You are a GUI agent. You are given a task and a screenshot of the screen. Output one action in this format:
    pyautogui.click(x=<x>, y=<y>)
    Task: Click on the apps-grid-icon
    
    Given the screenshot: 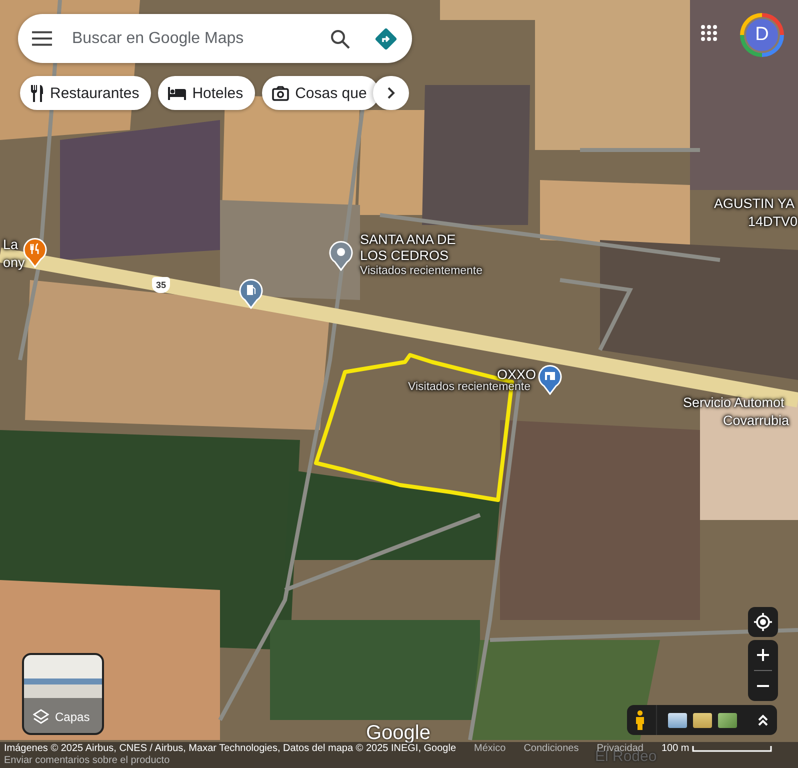 What is the action you would take?
    pyautogui.click(x=709, y=33)
    